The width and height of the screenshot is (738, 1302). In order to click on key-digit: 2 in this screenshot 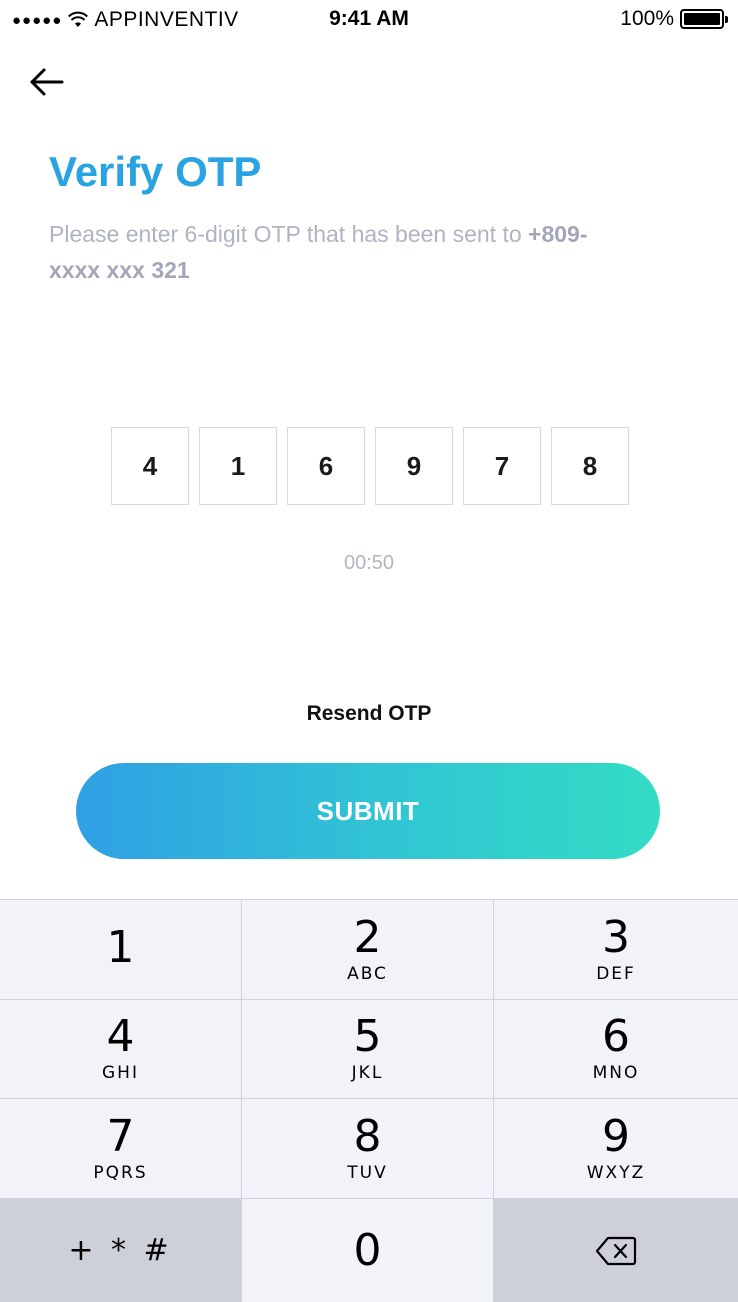, I will do `click(367, 937)`.